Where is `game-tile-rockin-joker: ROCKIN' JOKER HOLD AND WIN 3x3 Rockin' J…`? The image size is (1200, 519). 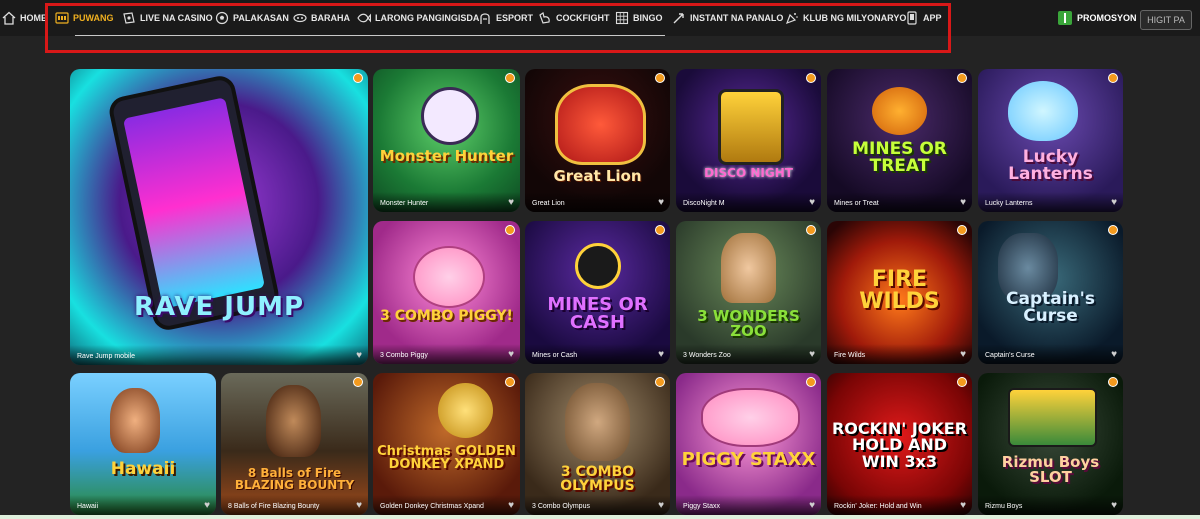 game-tile-rockin-joker: ROCKIN' JOKER HOLD AND WIN 3x3 Rockin' J… is located at coordinates (899, 444).